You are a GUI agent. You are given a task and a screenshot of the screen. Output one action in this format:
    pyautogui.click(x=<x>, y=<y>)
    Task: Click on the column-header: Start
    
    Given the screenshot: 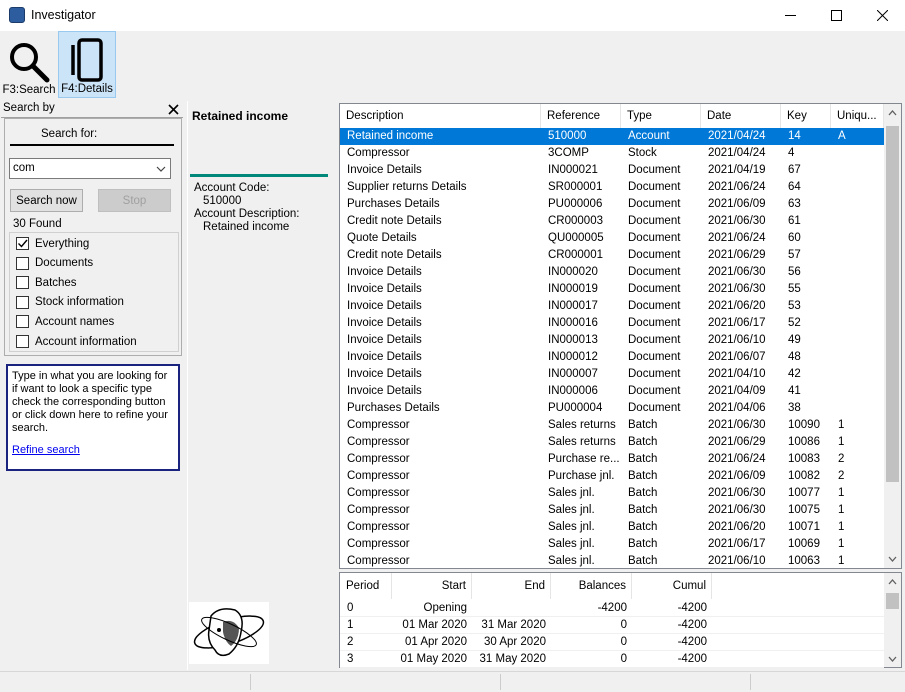 What is the action you would take?
    pyautogui.click(x=432, y=586)
    